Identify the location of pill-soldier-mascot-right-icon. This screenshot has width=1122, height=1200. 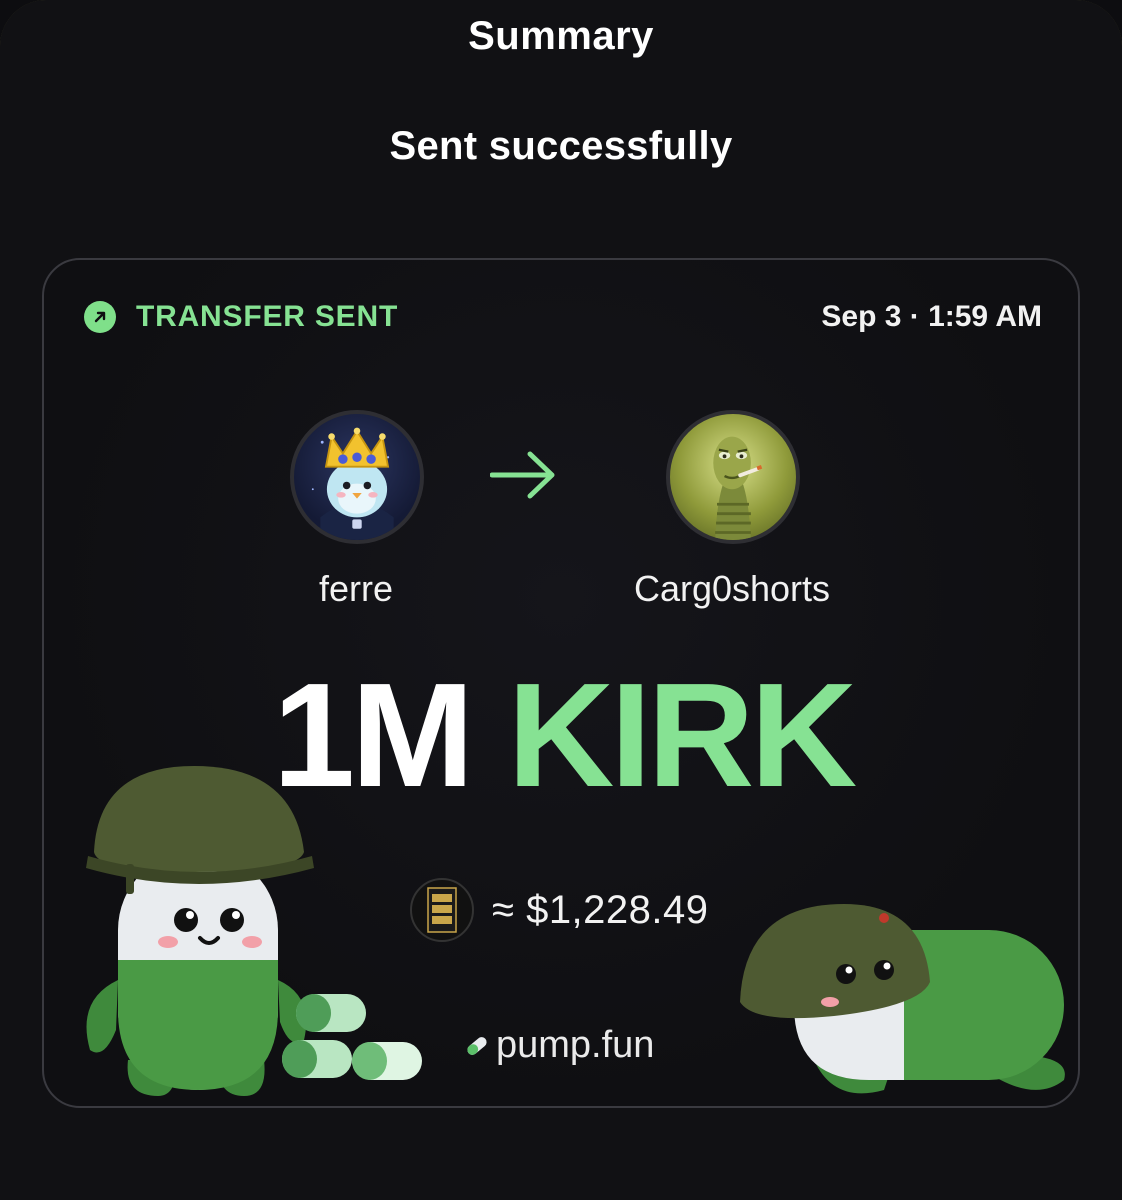
(902, 999).